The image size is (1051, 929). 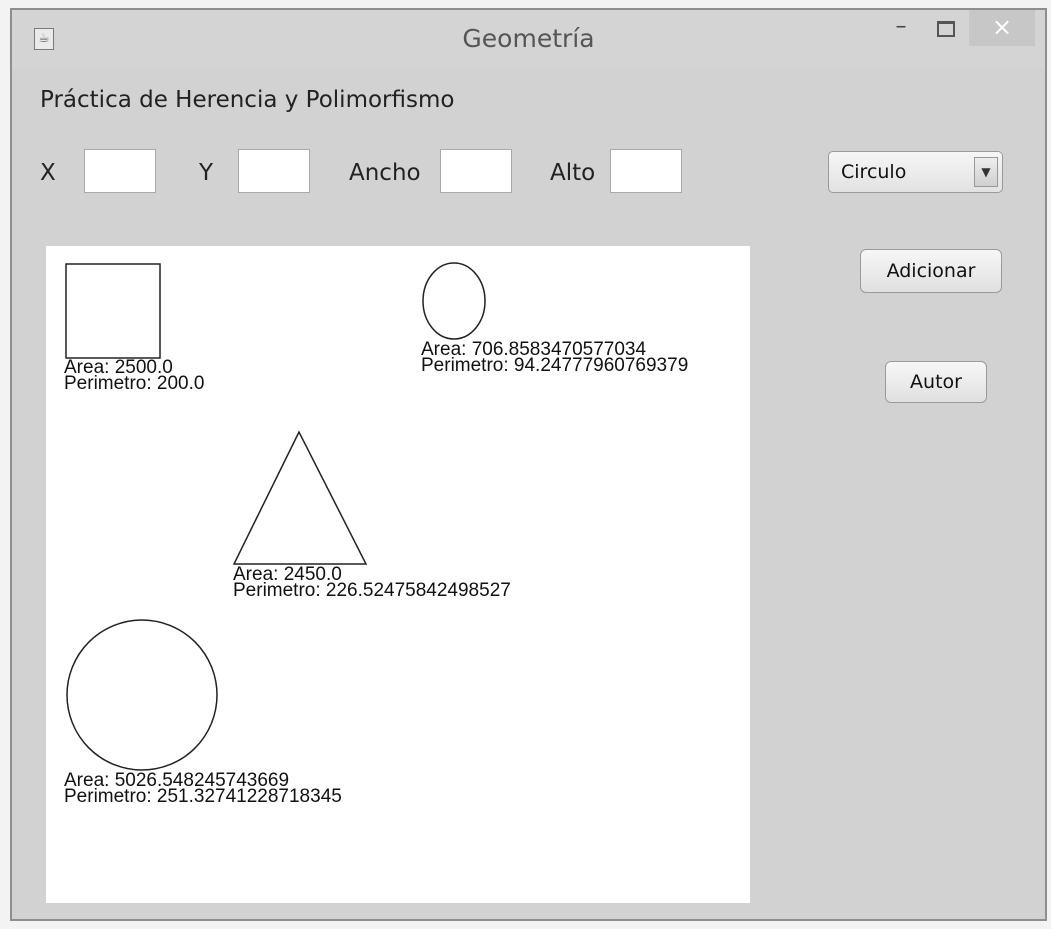 I want to click on author-button: Autor, so click(x=936, y=382).